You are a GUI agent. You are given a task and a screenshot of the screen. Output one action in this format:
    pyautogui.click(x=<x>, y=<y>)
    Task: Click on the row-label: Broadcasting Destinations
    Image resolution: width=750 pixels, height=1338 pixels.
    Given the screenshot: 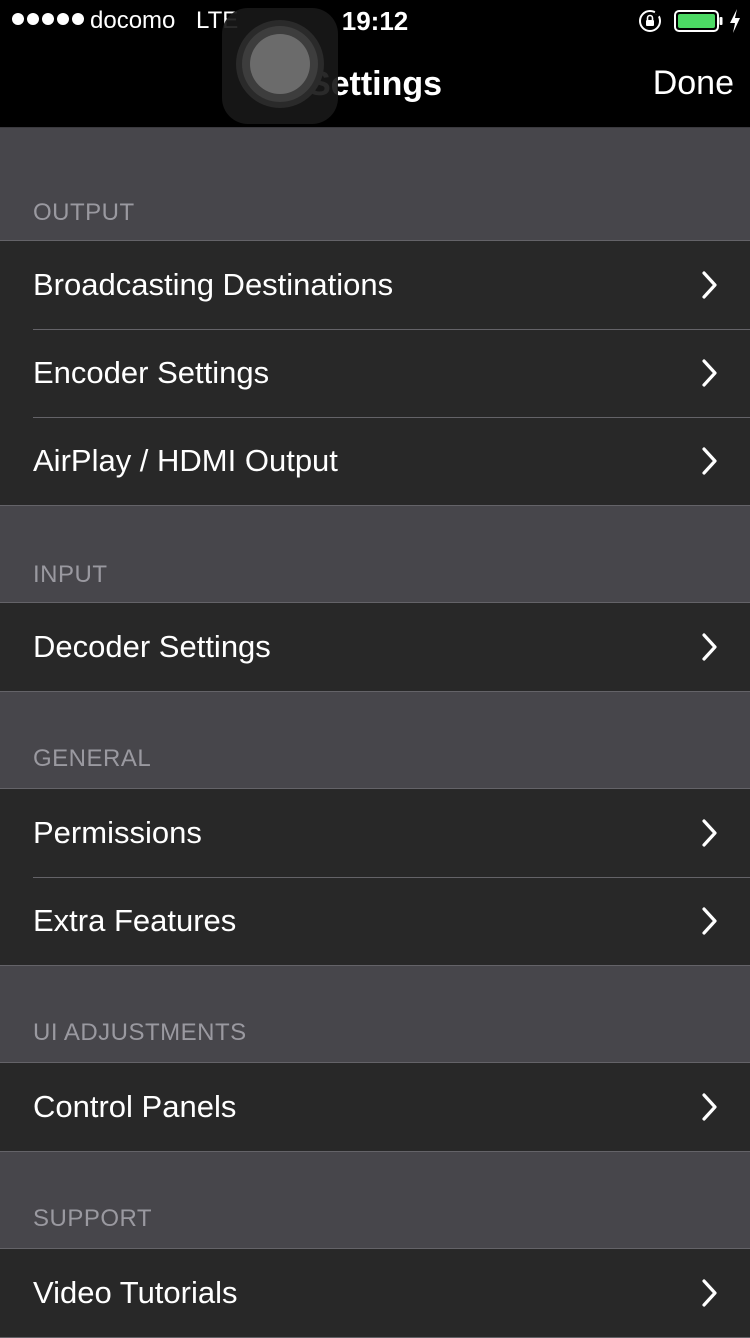 What is the action you would take?
    pyautogui.click(x=213, y=284)
    